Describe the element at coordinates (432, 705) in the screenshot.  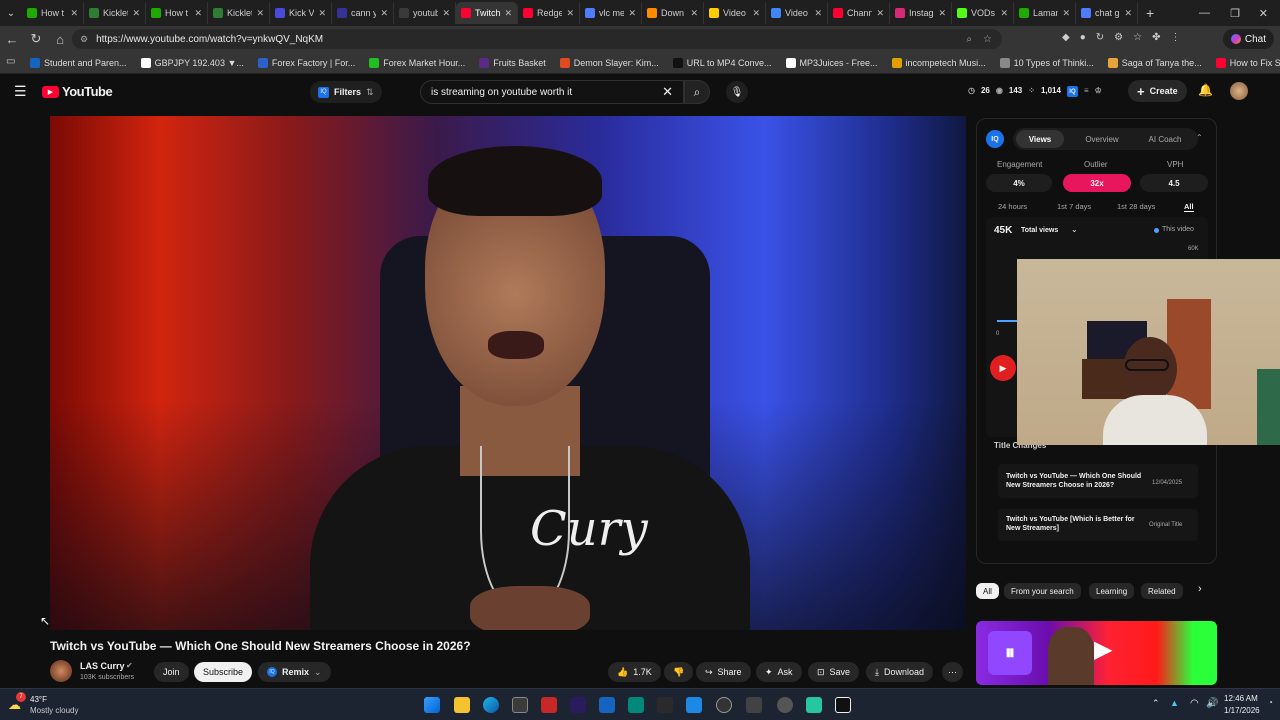
I see `start-windows-icon` at that location.